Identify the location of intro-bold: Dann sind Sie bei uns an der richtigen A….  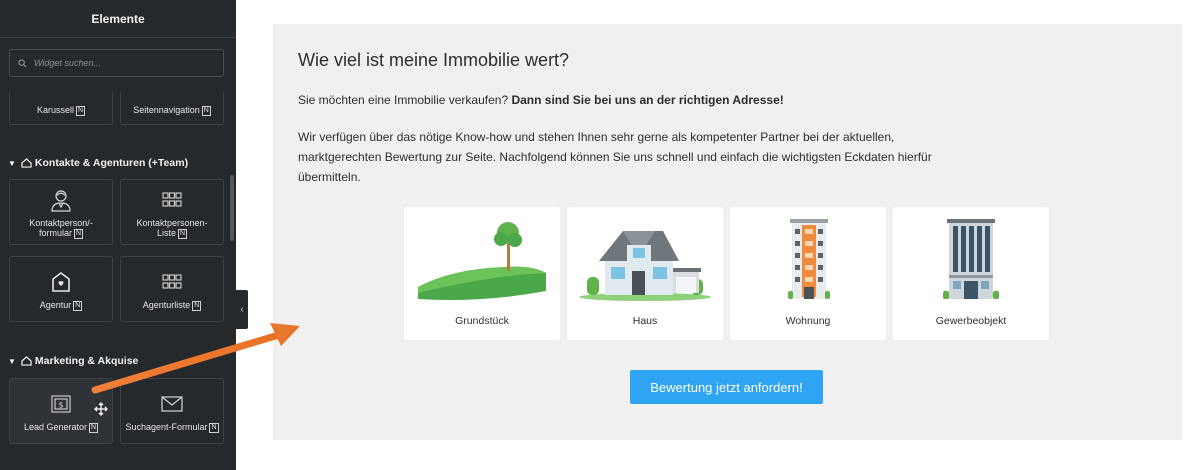
(647, 100).